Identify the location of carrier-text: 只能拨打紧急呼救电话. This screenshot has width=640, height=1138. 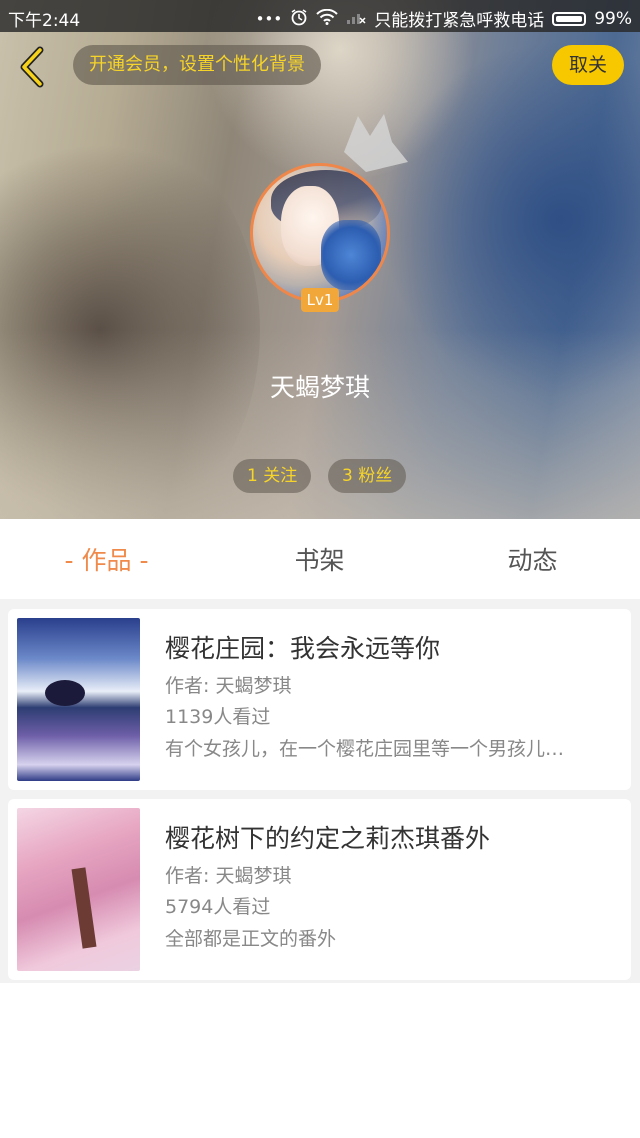
(459, 21).